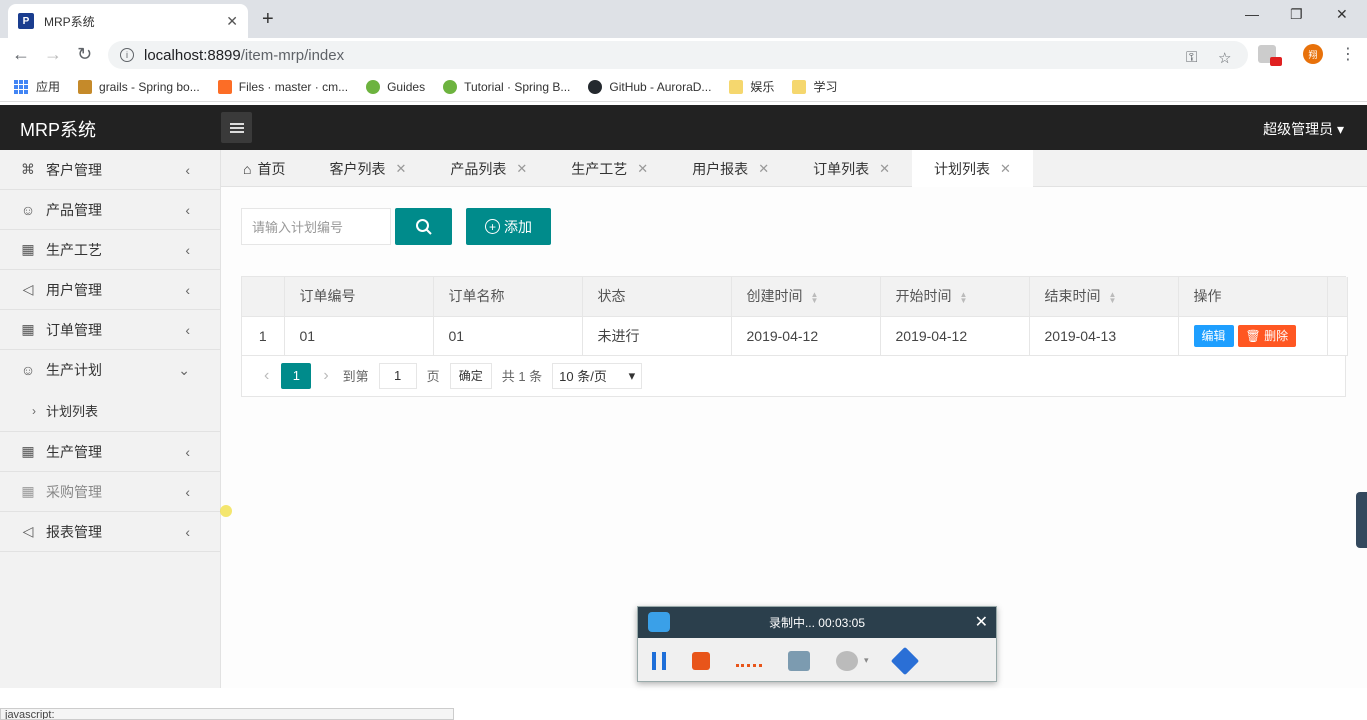 Image resolution: width=1367 pixels, height=720 pixels. I want to click on restore-icon: ❐, so click(1296, 14).